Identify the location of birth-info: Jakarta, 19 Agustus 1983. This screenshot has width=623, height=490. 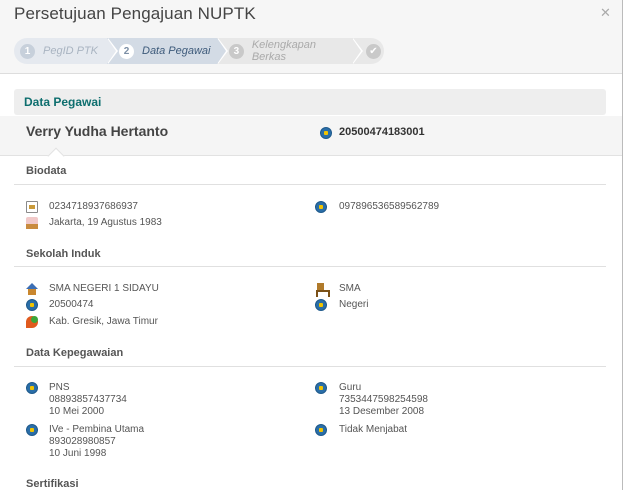
(105, 222).